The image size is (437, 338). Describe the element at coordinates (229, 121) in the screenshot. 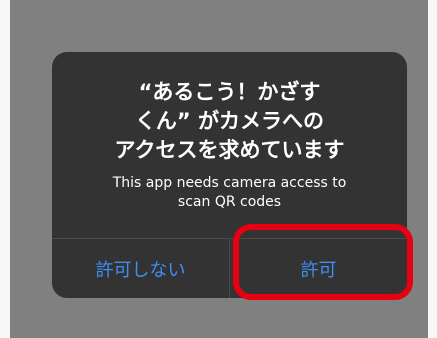

I see `alert-title: “あるこう！かざす くん” がカメラへの アクセスを求めています` at that location.